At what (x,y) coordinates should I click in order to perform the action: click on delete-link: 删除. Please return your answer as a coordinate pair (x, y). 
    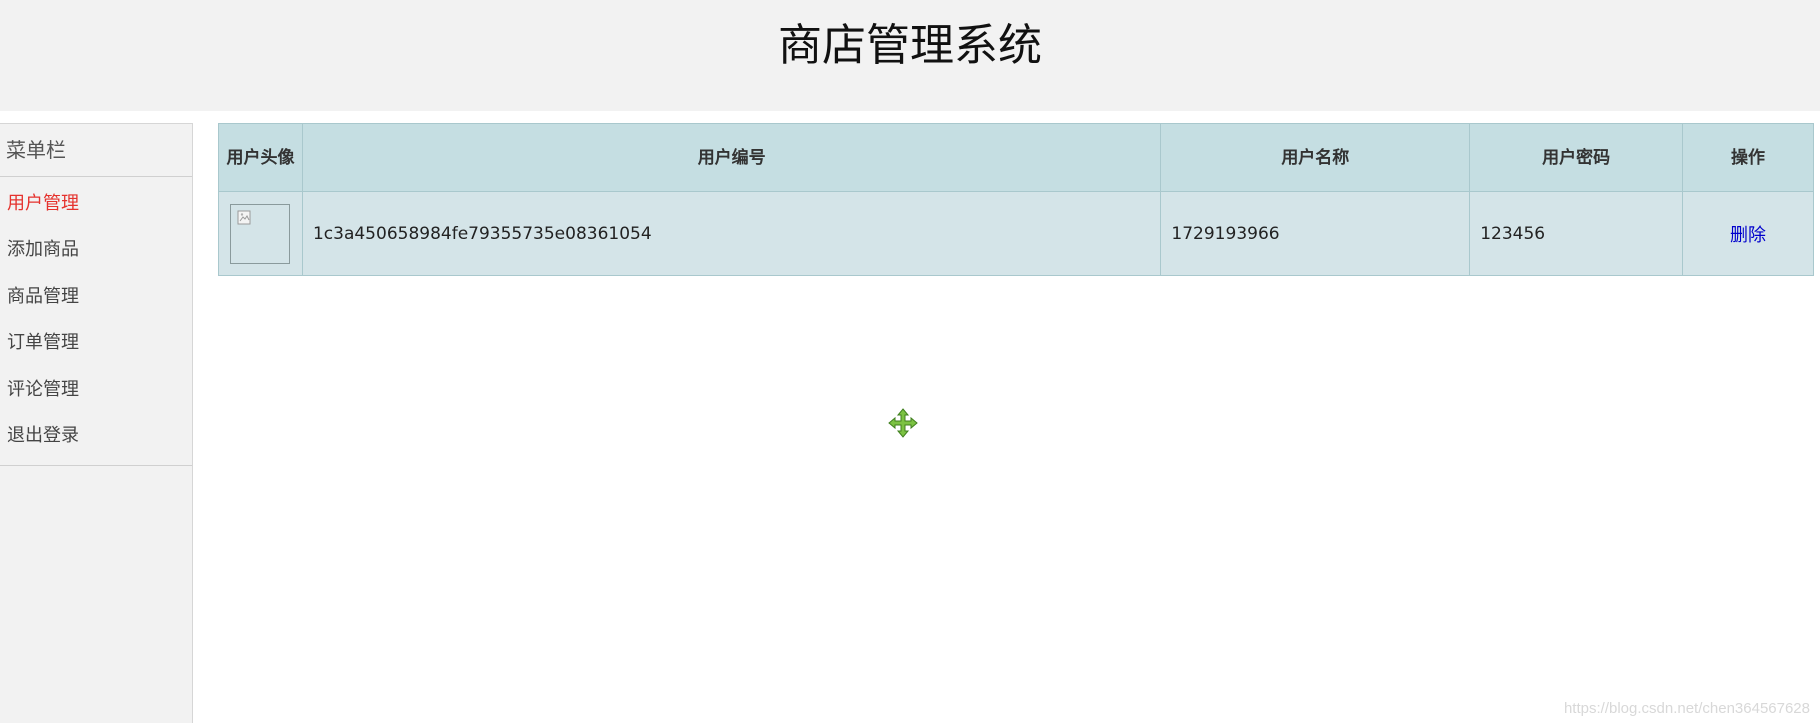
    Looking at the image, I should click on (1748, 235).